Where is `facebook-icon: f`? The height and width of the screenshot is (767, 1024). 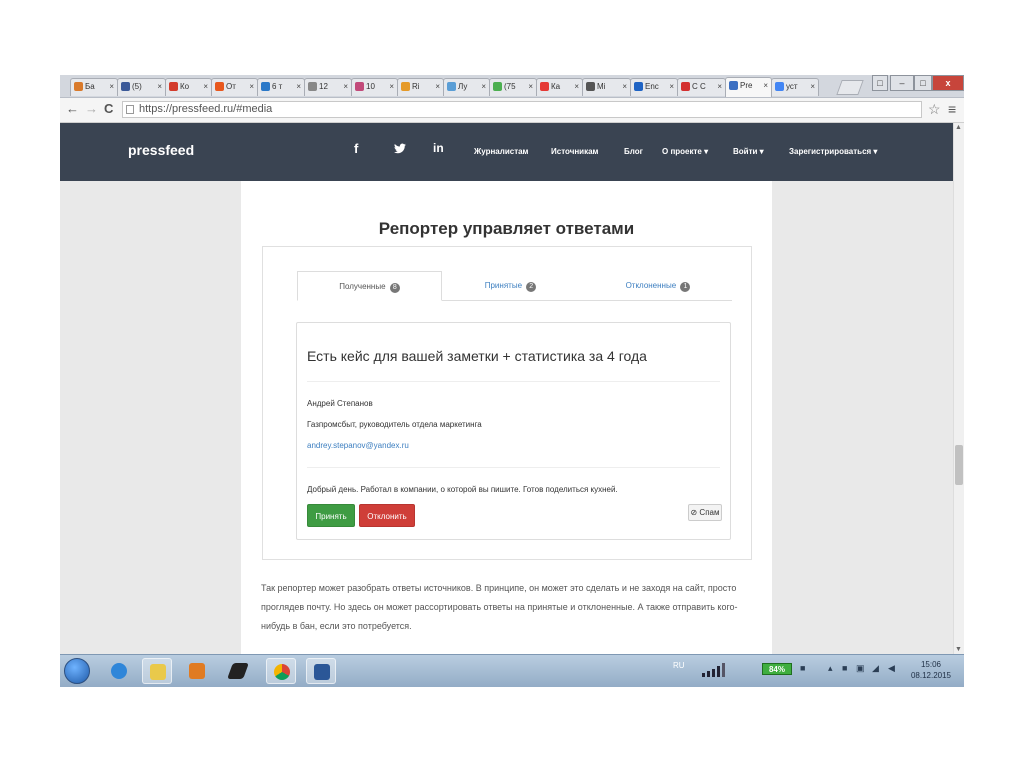 facebook-icon: f is located at coordinates (356, 148).